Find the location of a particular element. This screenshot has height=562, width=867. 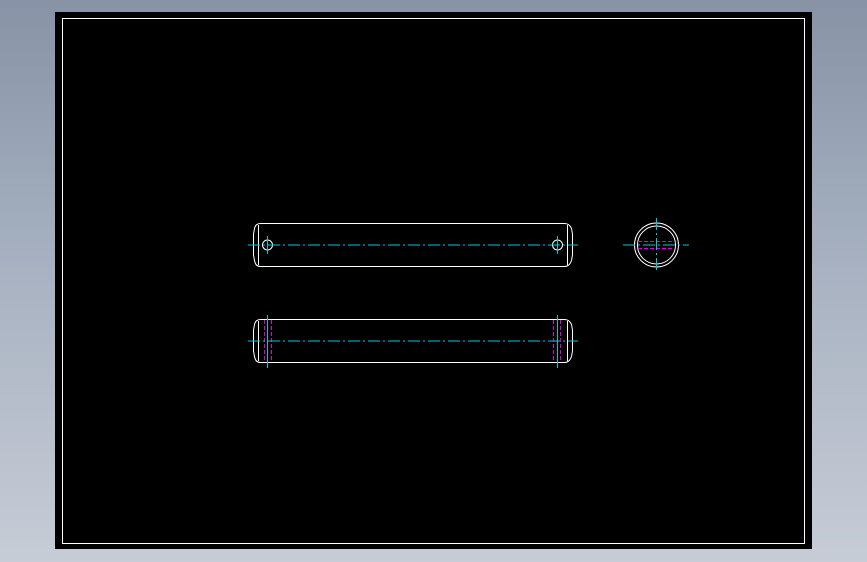

top-view is located at coordinates (413, 341).